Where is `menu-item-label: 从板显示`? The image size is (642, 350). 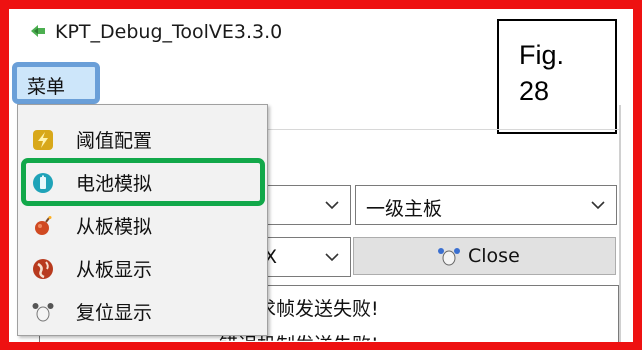 menu-item-label: 从板显示 is located at coordinates (114, 270).